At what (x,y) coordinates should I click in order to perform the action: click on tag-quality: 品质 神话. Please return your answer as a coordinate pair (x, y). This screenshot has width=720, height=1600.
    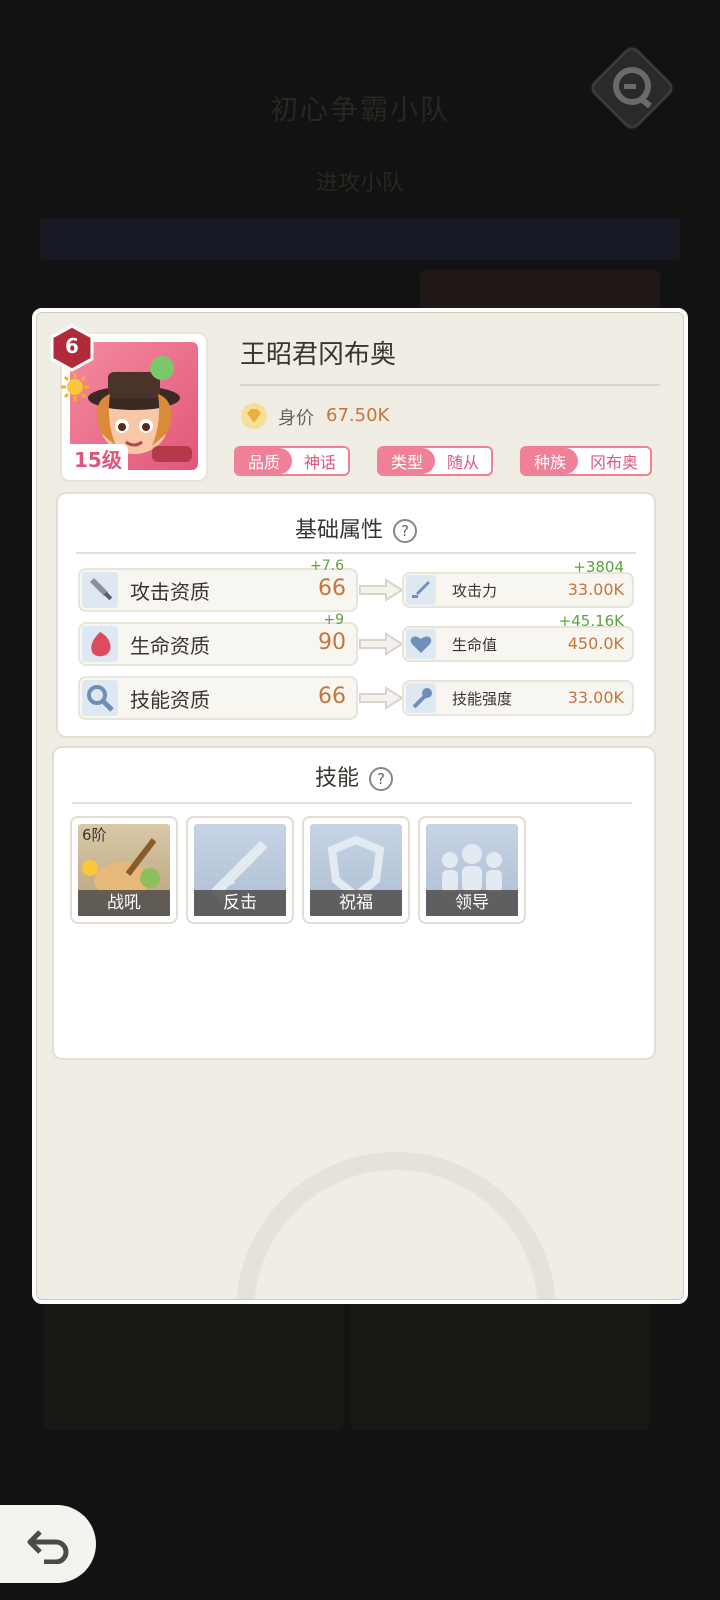
    Looking at the image, I should click on (292, 461).